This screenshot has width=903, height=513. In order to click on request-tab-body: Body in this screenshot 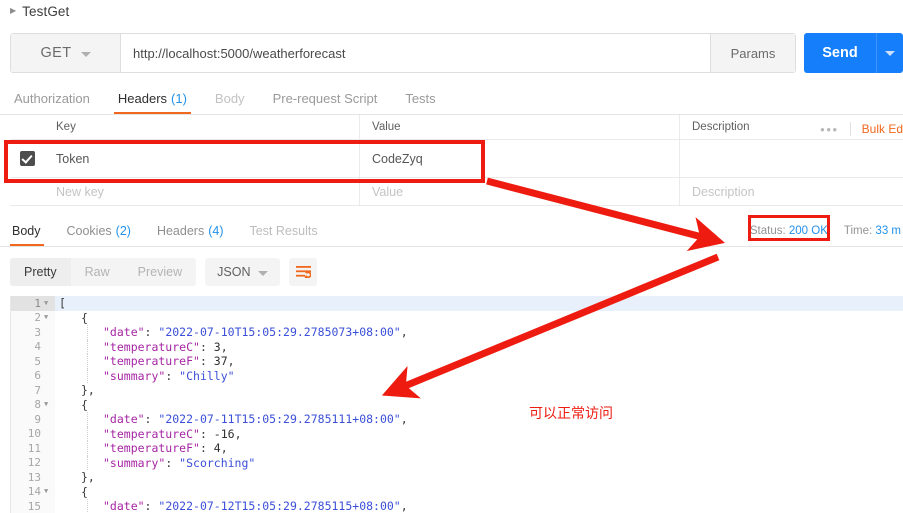, I will do `click(230, 98)`.